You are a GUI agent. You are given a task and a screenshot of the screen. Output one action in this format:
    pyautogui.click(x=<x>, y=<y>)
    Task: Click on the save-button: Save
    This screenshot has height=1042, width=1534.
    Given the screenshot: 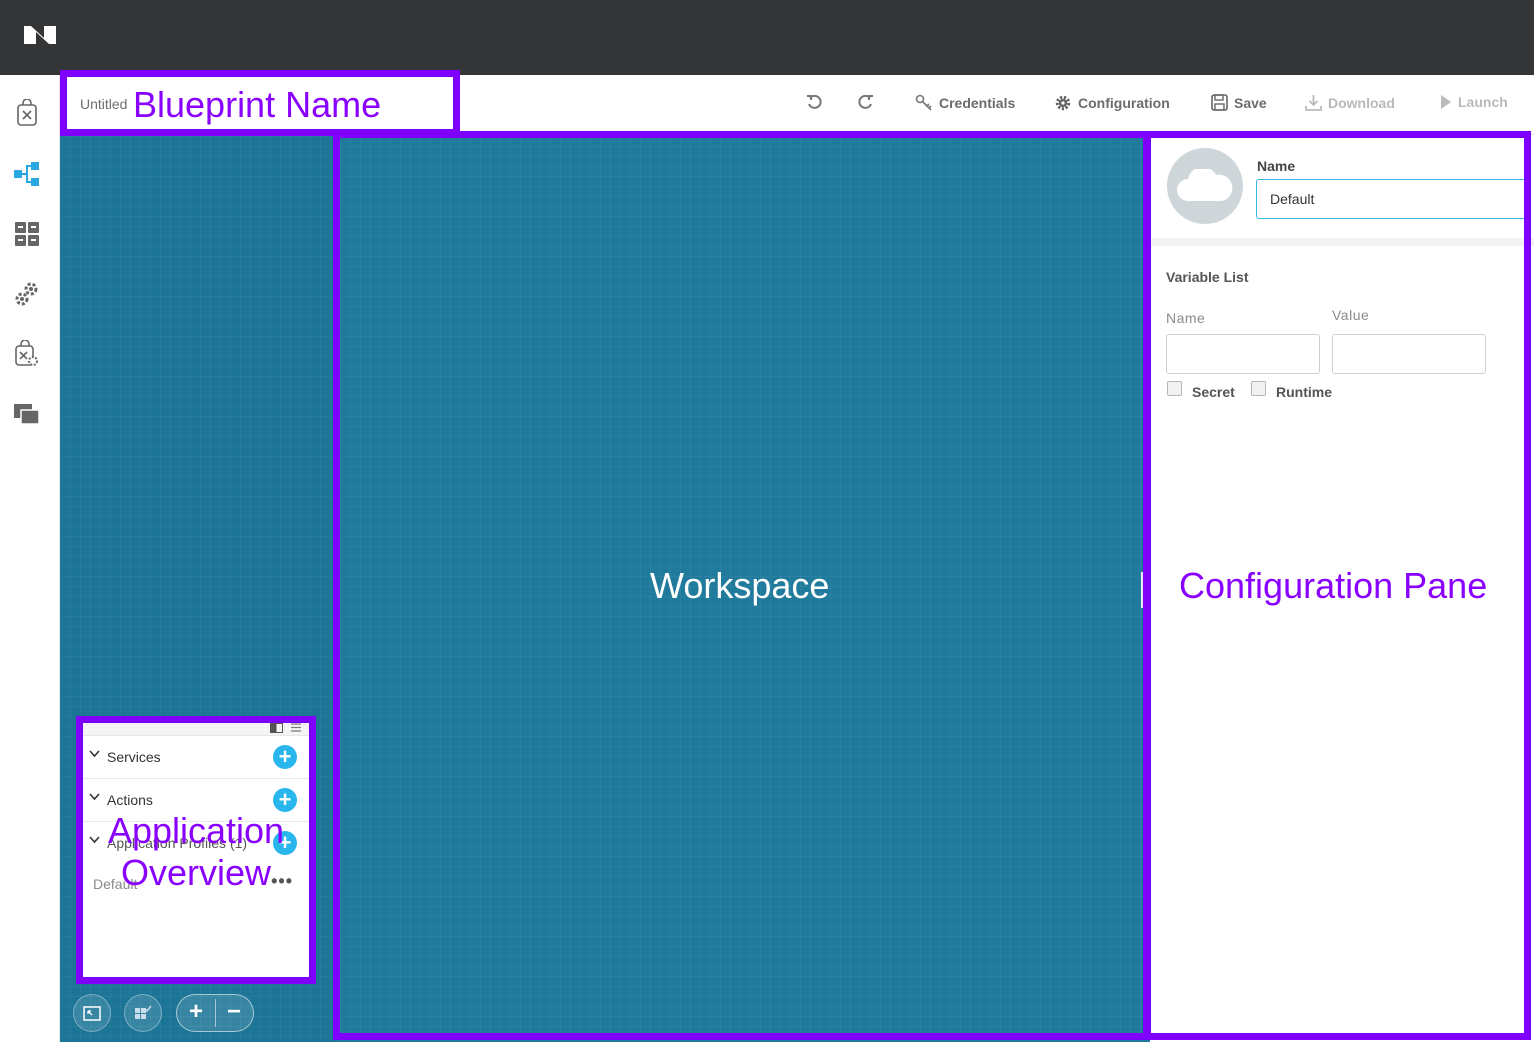 What is the action you would take?
    pyautogui.click(x=1239, y=102)
    